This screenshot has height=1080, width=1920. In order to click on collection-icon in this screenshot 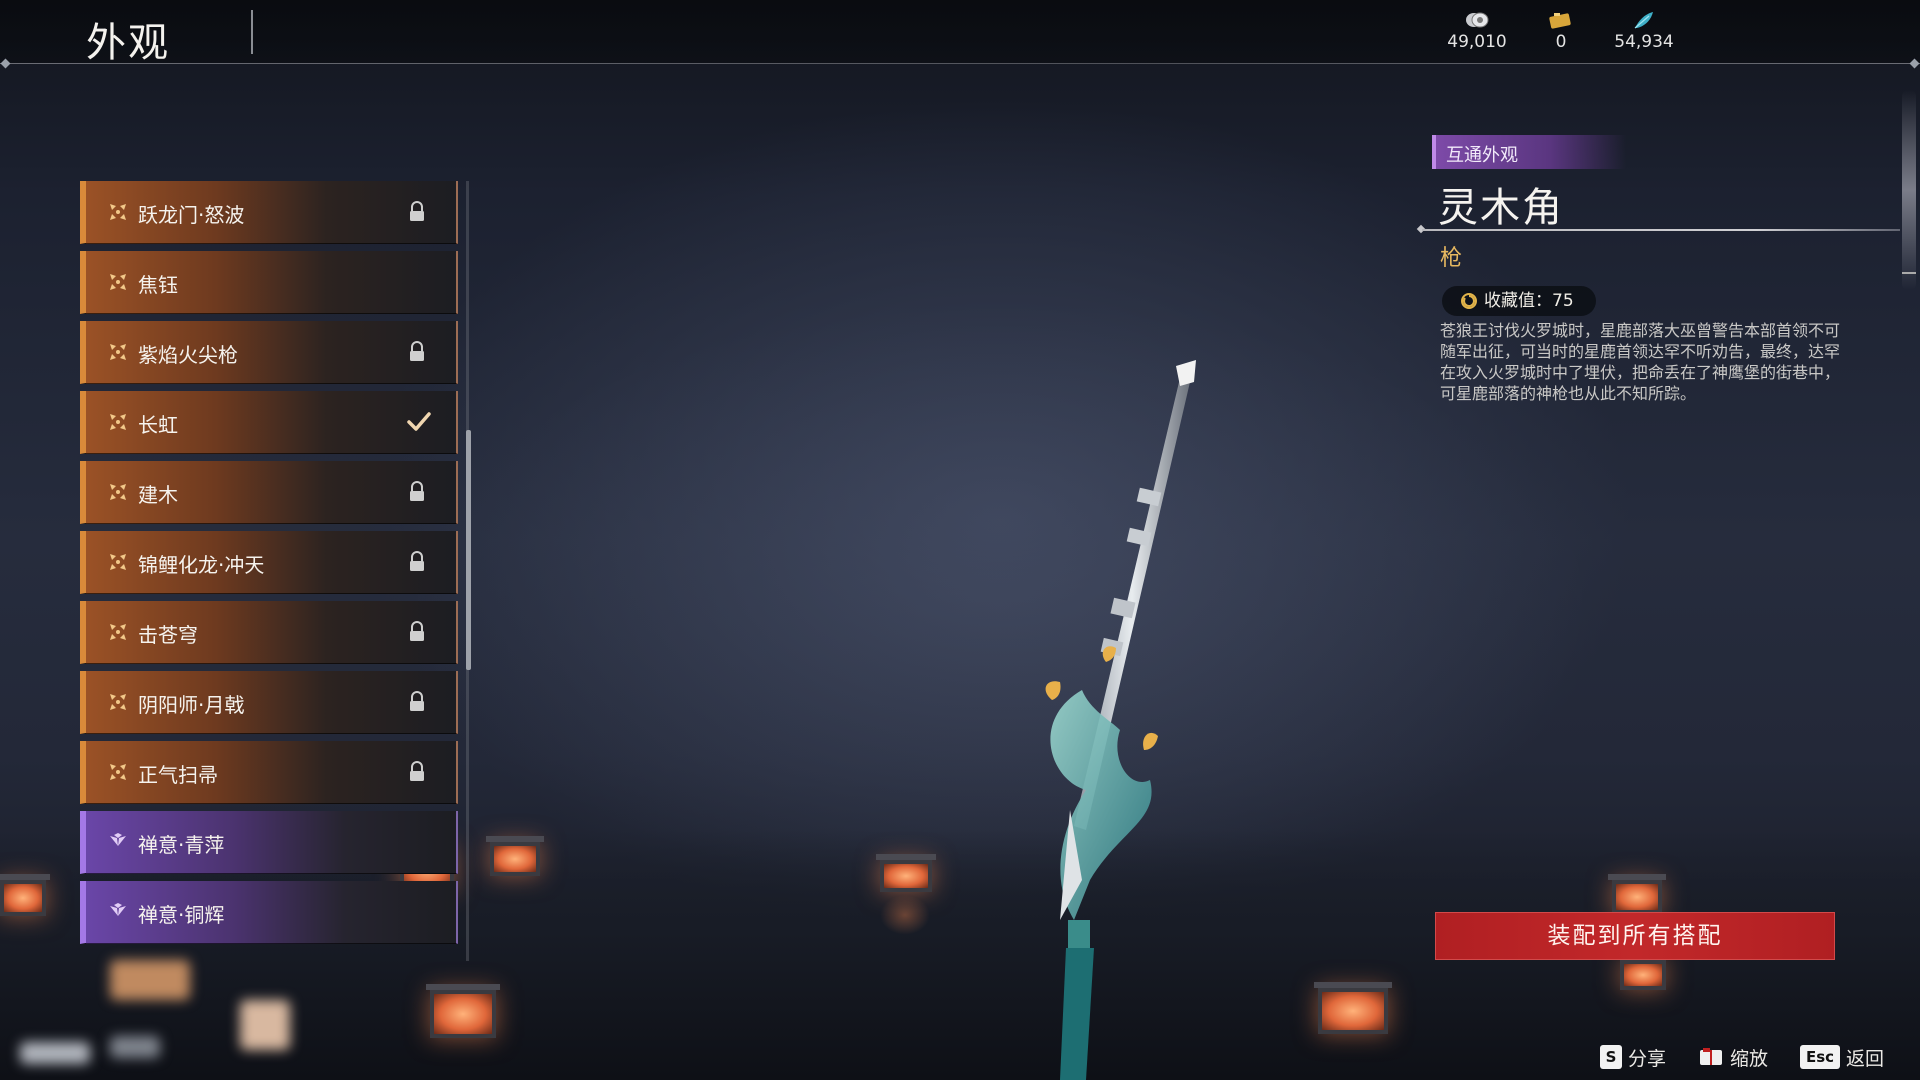, I will do `click(1469, 301)`.